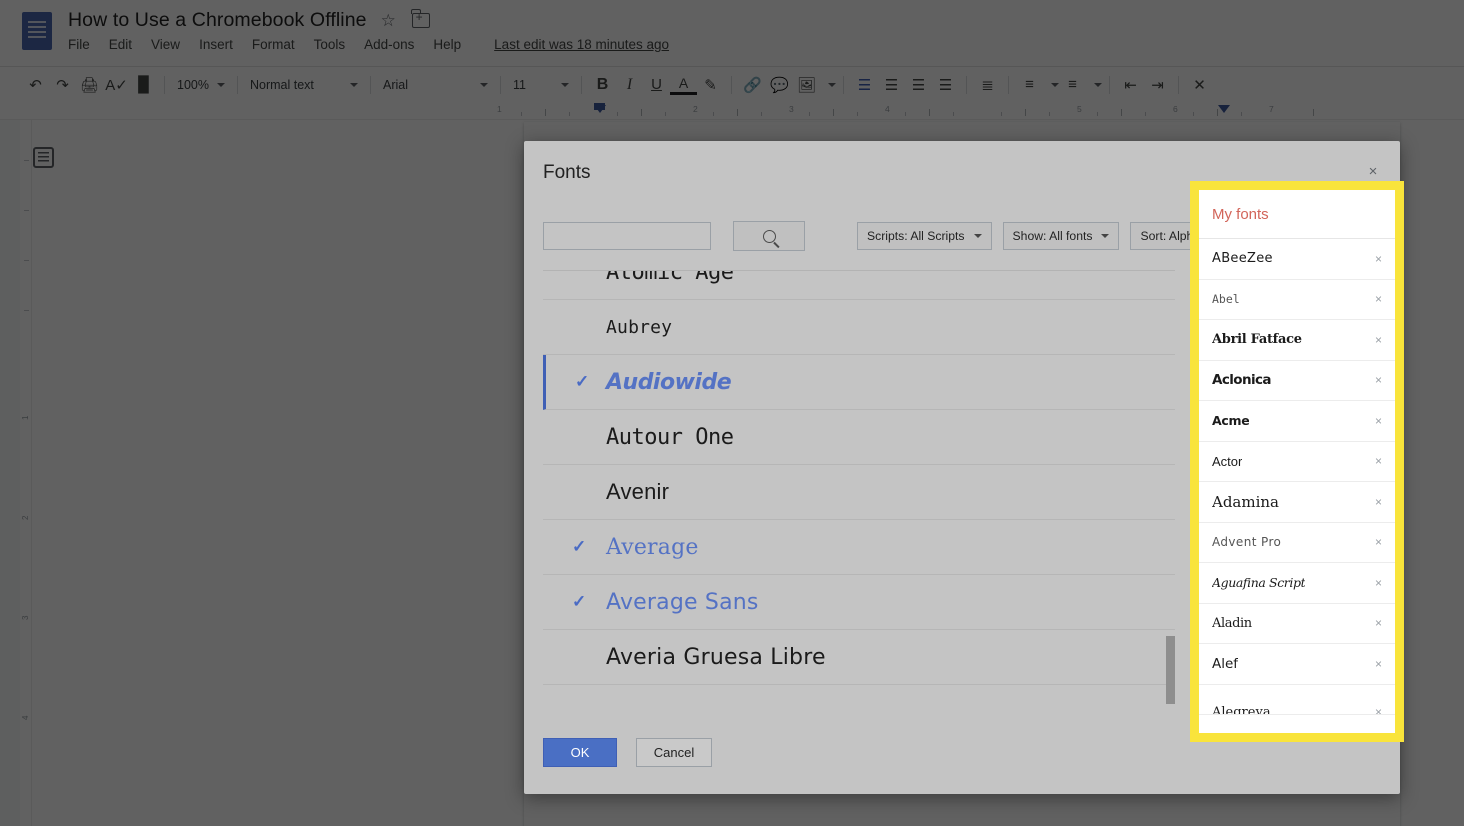 The image size is (1464, 826). I want to click on my-fonts-item: Adamina ×, so click(1297, 502).